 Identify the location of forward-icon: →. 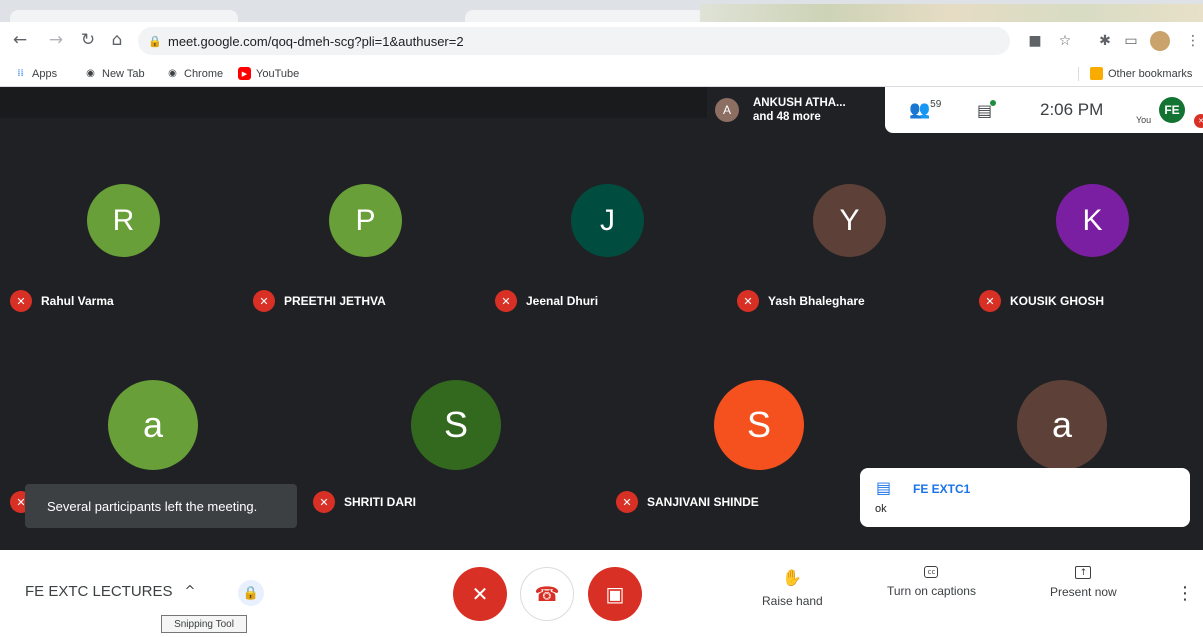
(56, 40).